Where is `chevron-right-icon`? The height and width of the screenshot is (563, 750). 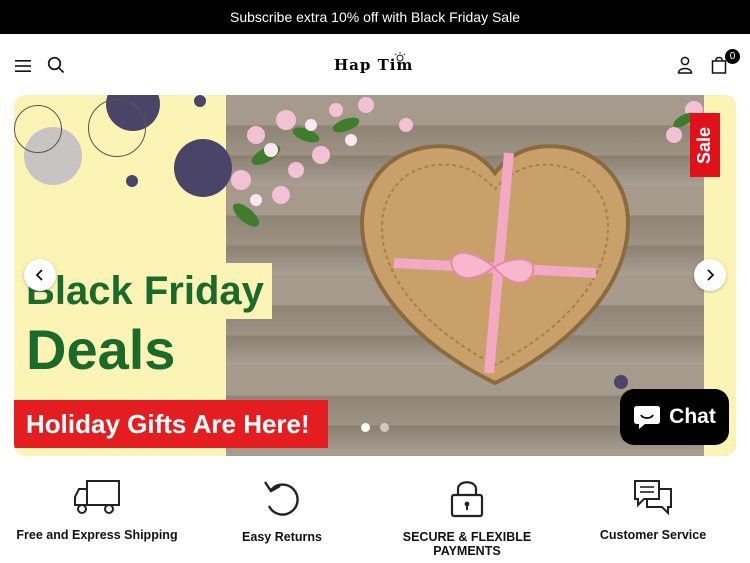 chevron-right-icon is located at coordinates (711, 275).